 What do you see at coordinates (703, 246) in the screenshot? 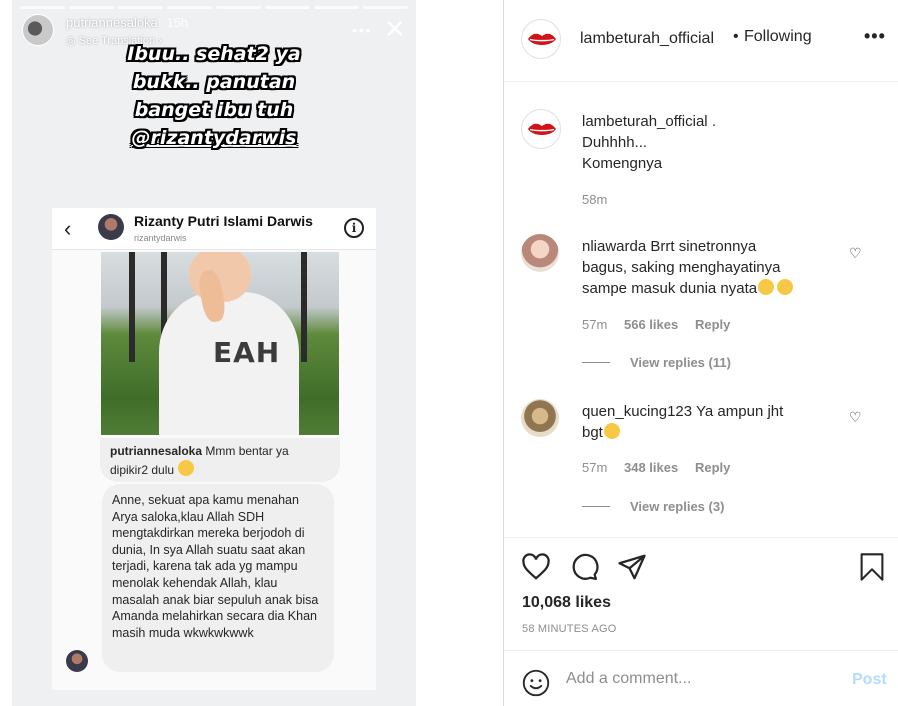
I see `comment-text: Brrt sinetronnya` at bounding box center [703, 246].